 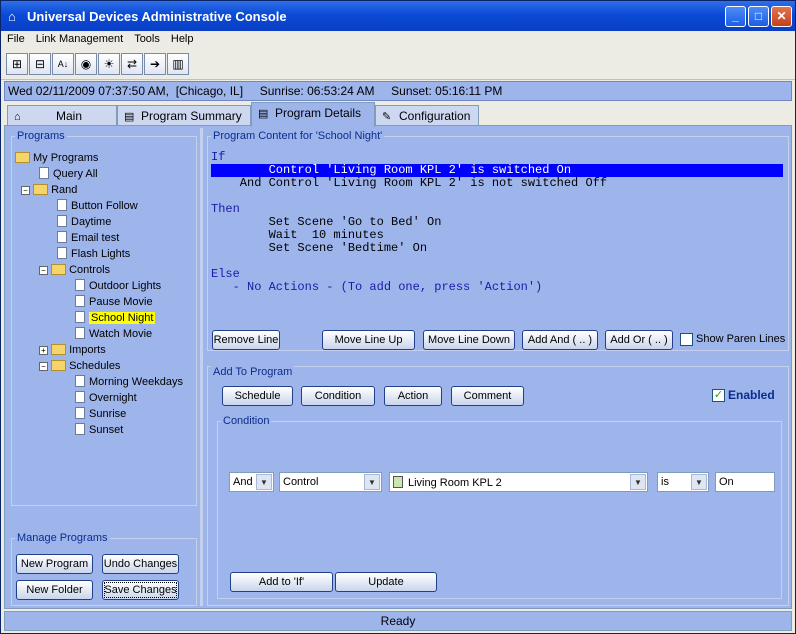 I want to click on then-line-2: Wait 10 minutes, so click(x=297, y=235).